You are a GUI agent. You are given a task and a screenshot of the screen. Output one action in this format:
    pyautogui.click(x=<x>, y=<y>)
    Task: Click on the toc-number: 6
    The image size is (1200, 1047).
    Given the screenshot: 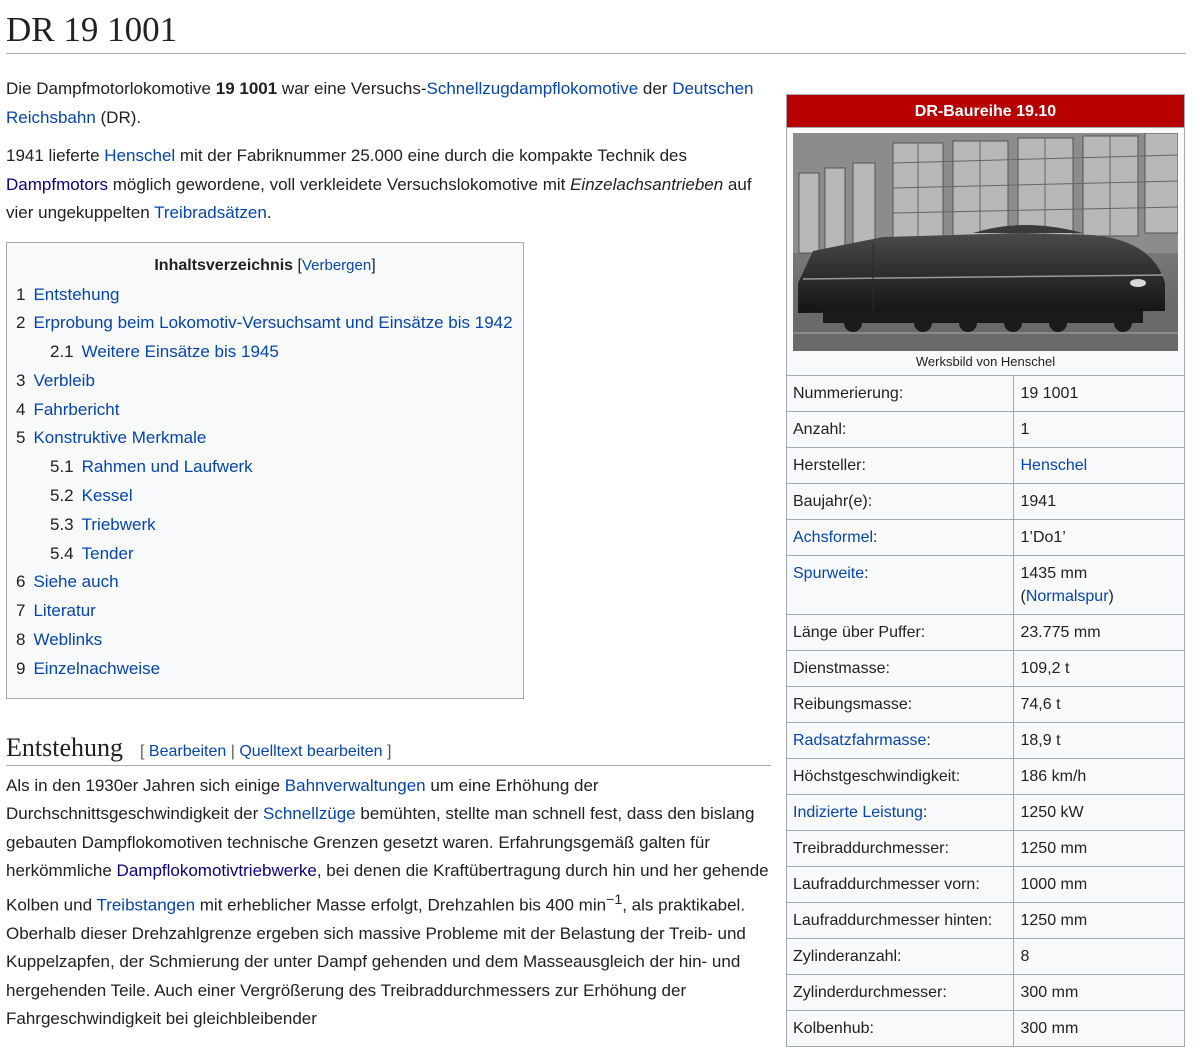 What is the action you would take?
    pyautogui.click(x=21, y=582)
    